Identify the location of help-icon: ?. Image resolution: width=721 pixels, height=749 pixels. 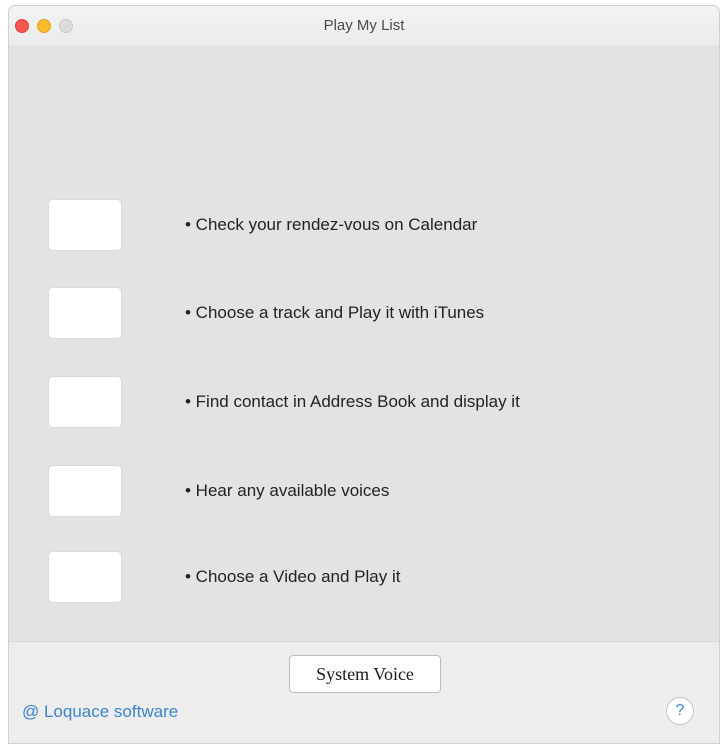
(680, 711).